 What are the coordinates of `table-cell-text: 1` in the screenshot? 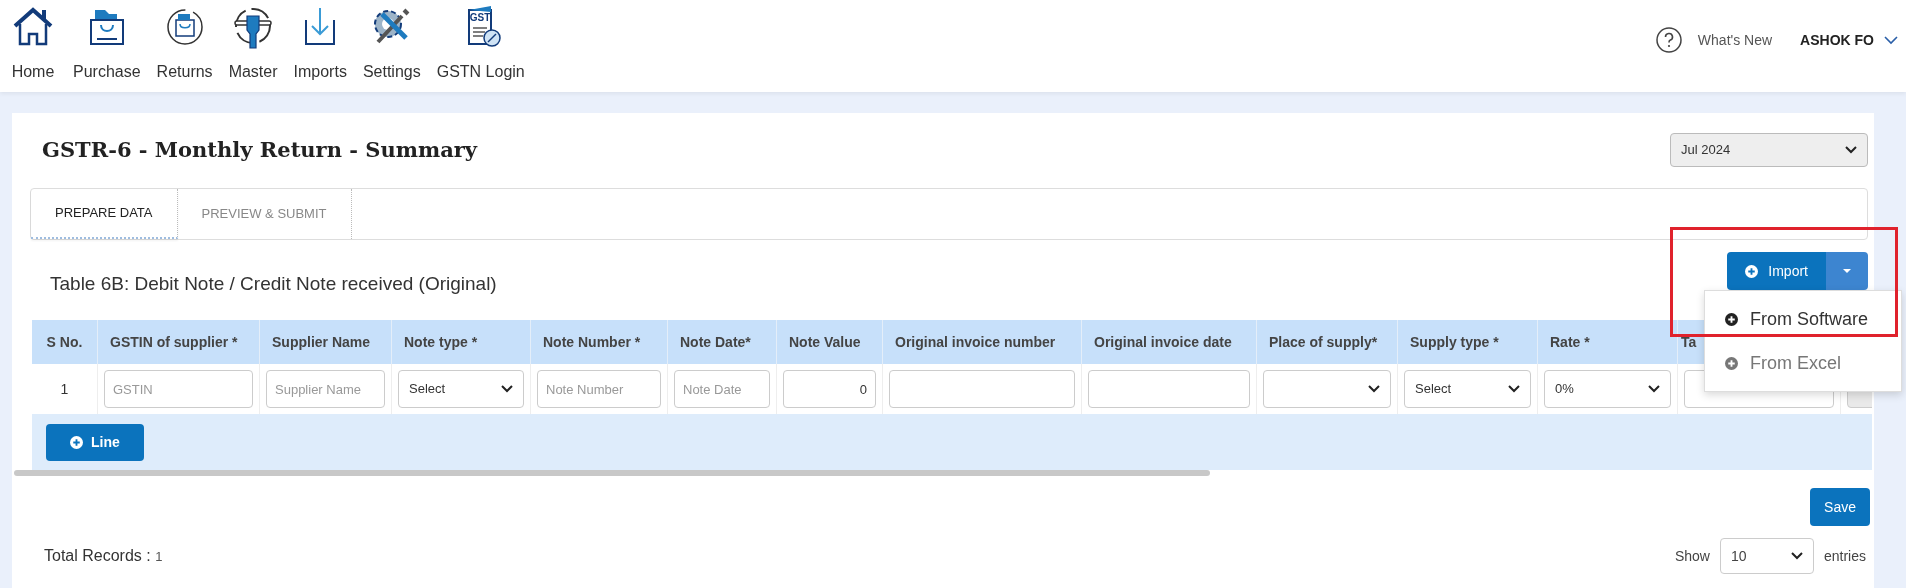 It's located at (64, 389).